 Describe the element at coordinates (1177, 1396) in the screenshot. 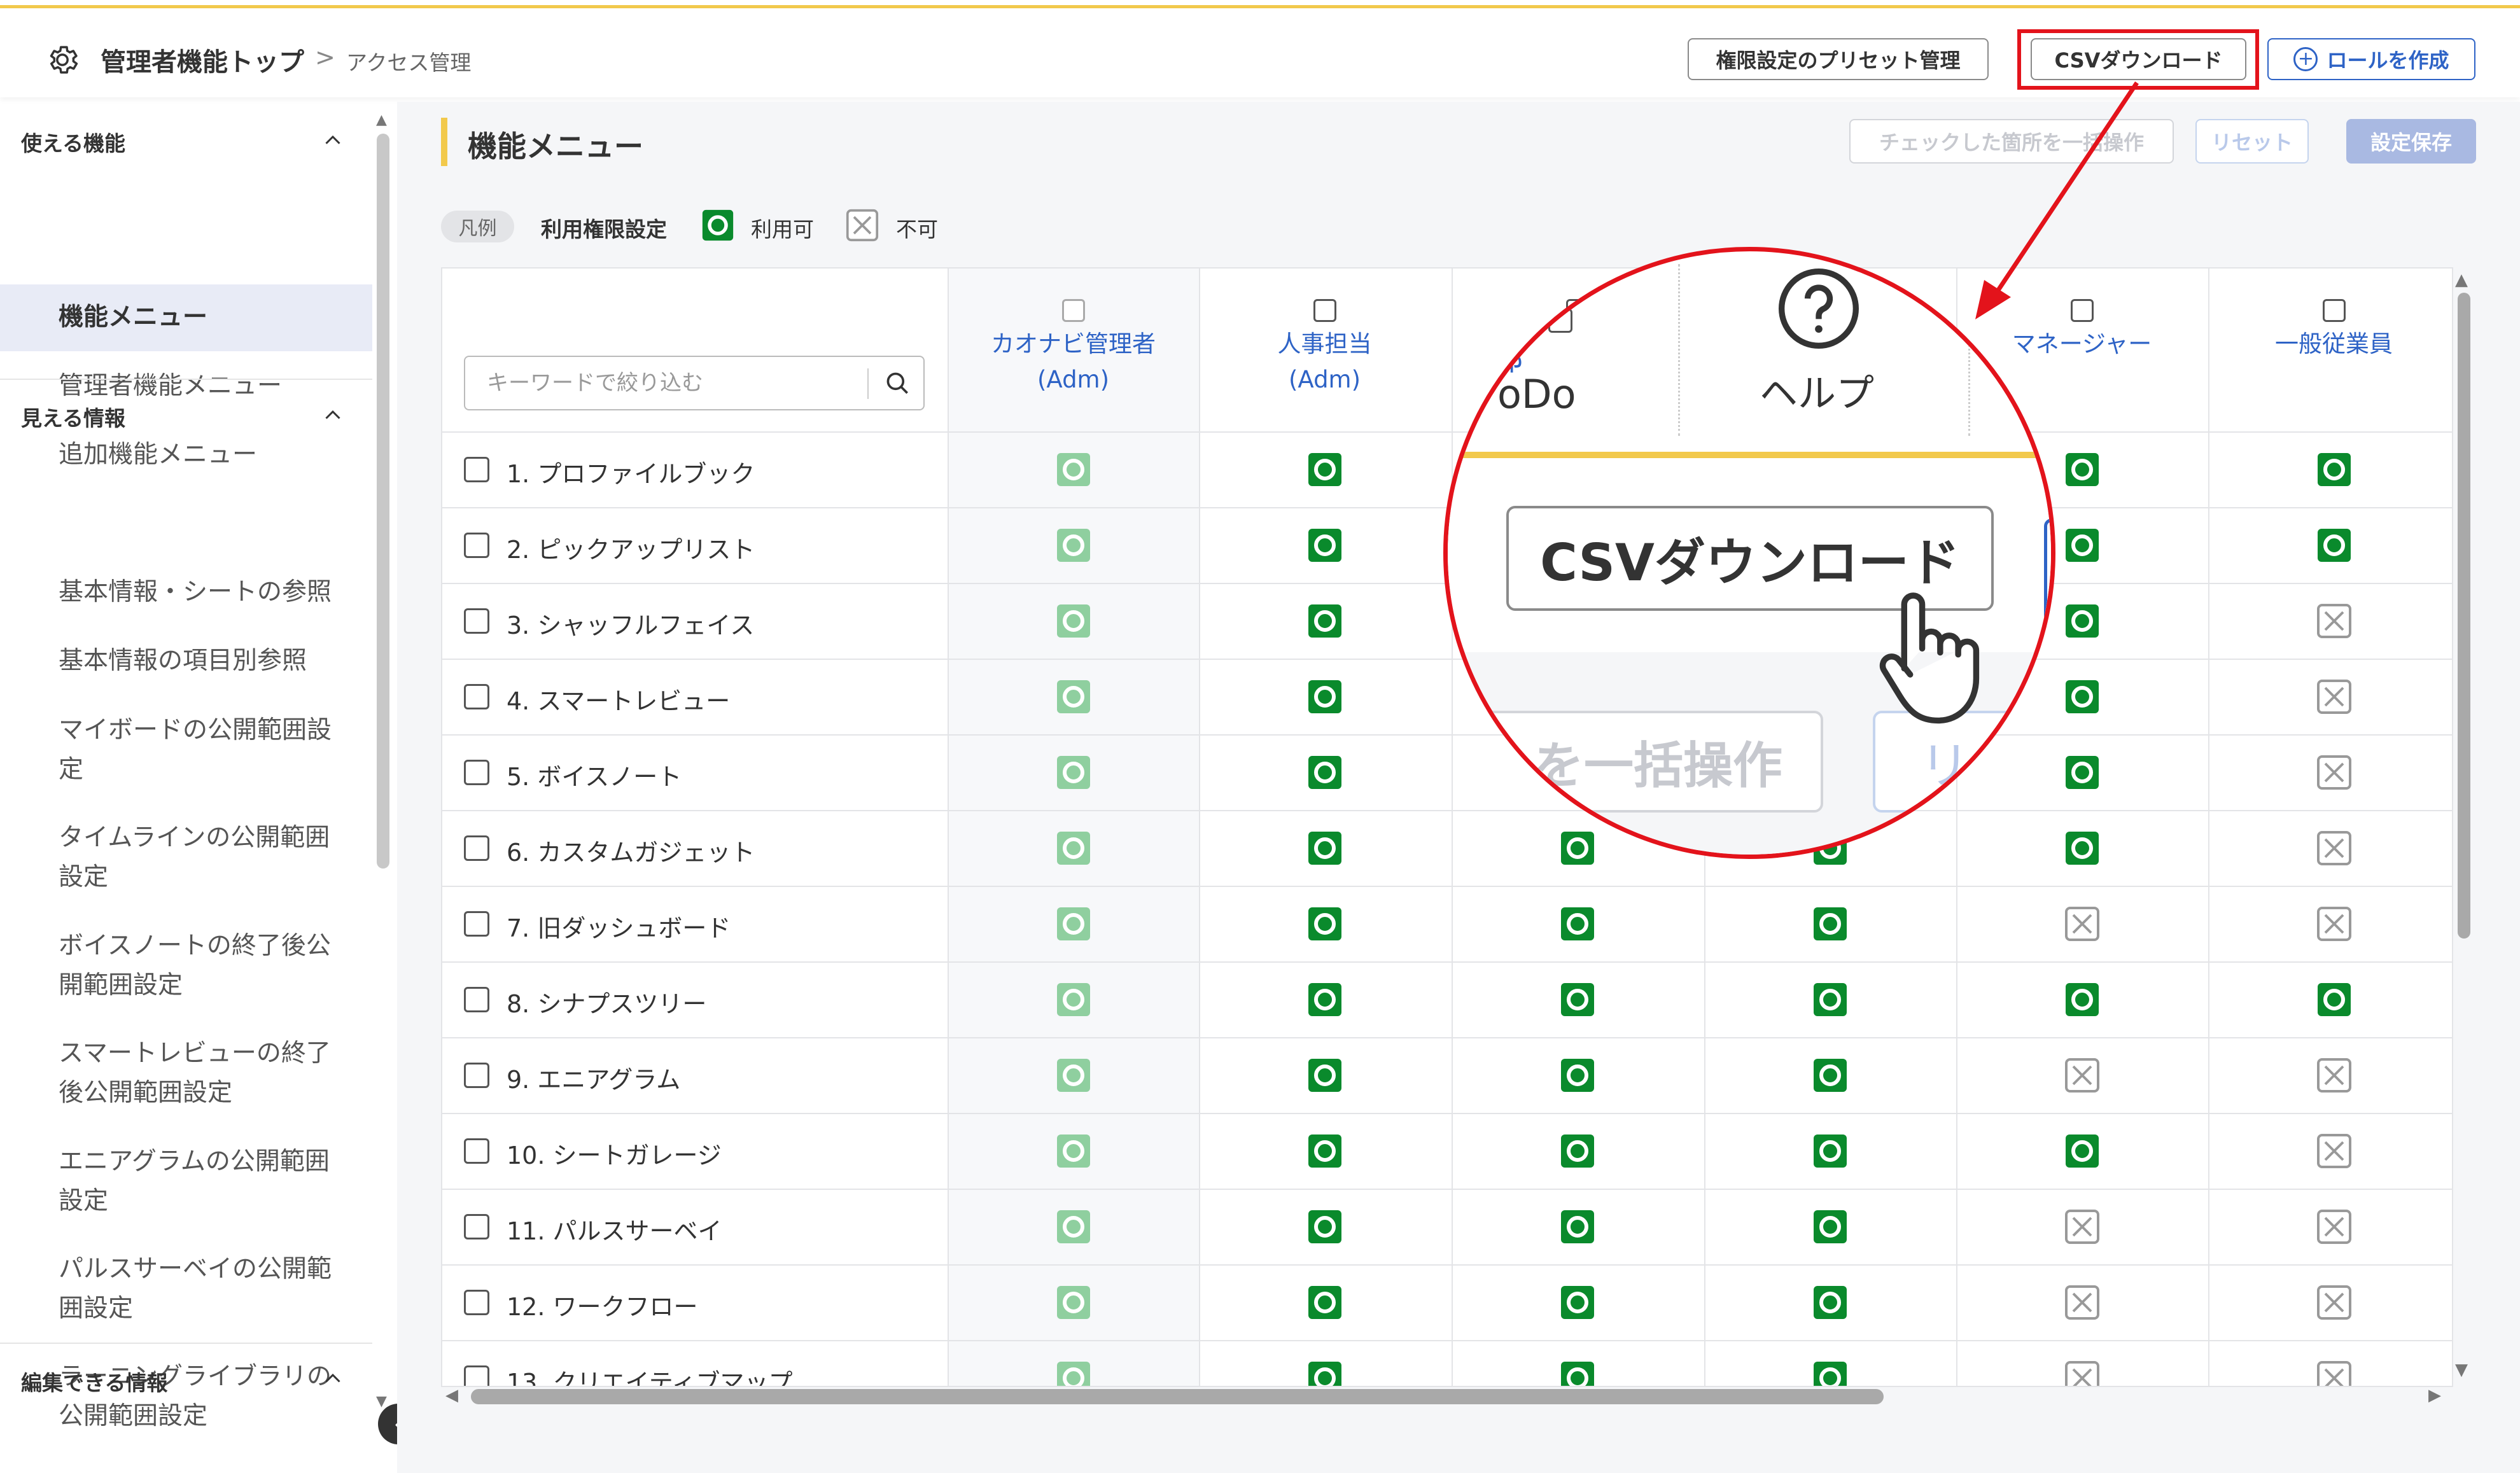

I see `table-horizontal-scrollbar` at that location.